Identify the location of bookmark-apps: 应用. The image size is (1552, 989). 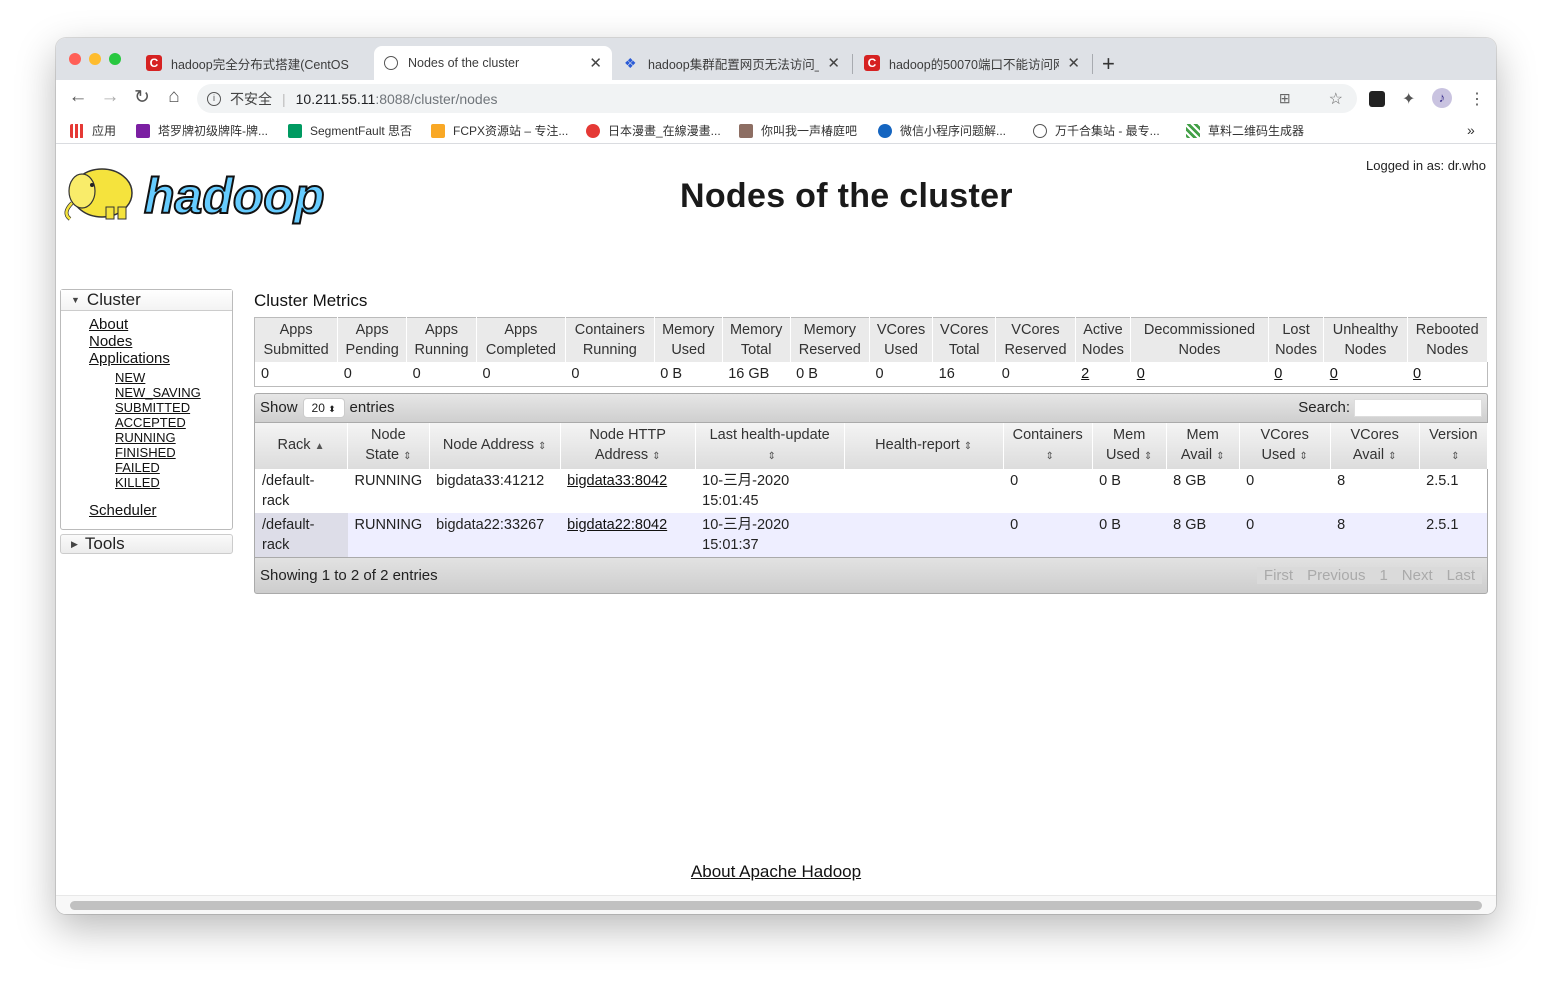
(93, 130).